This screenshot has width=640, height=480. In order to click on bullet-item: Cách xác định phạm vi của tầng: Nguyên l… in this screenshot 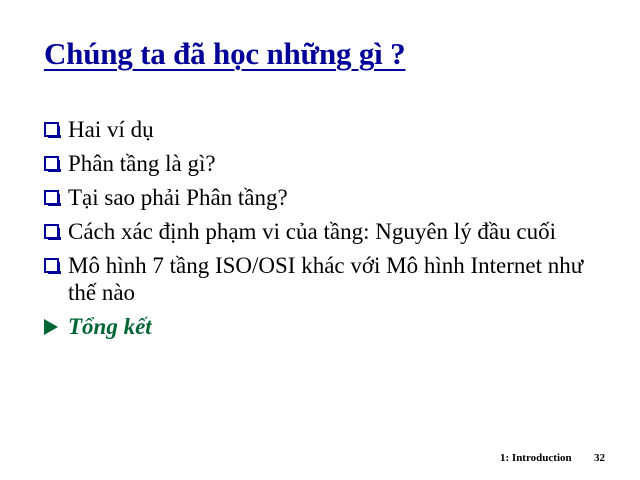, I will do `click(324, 231)`.